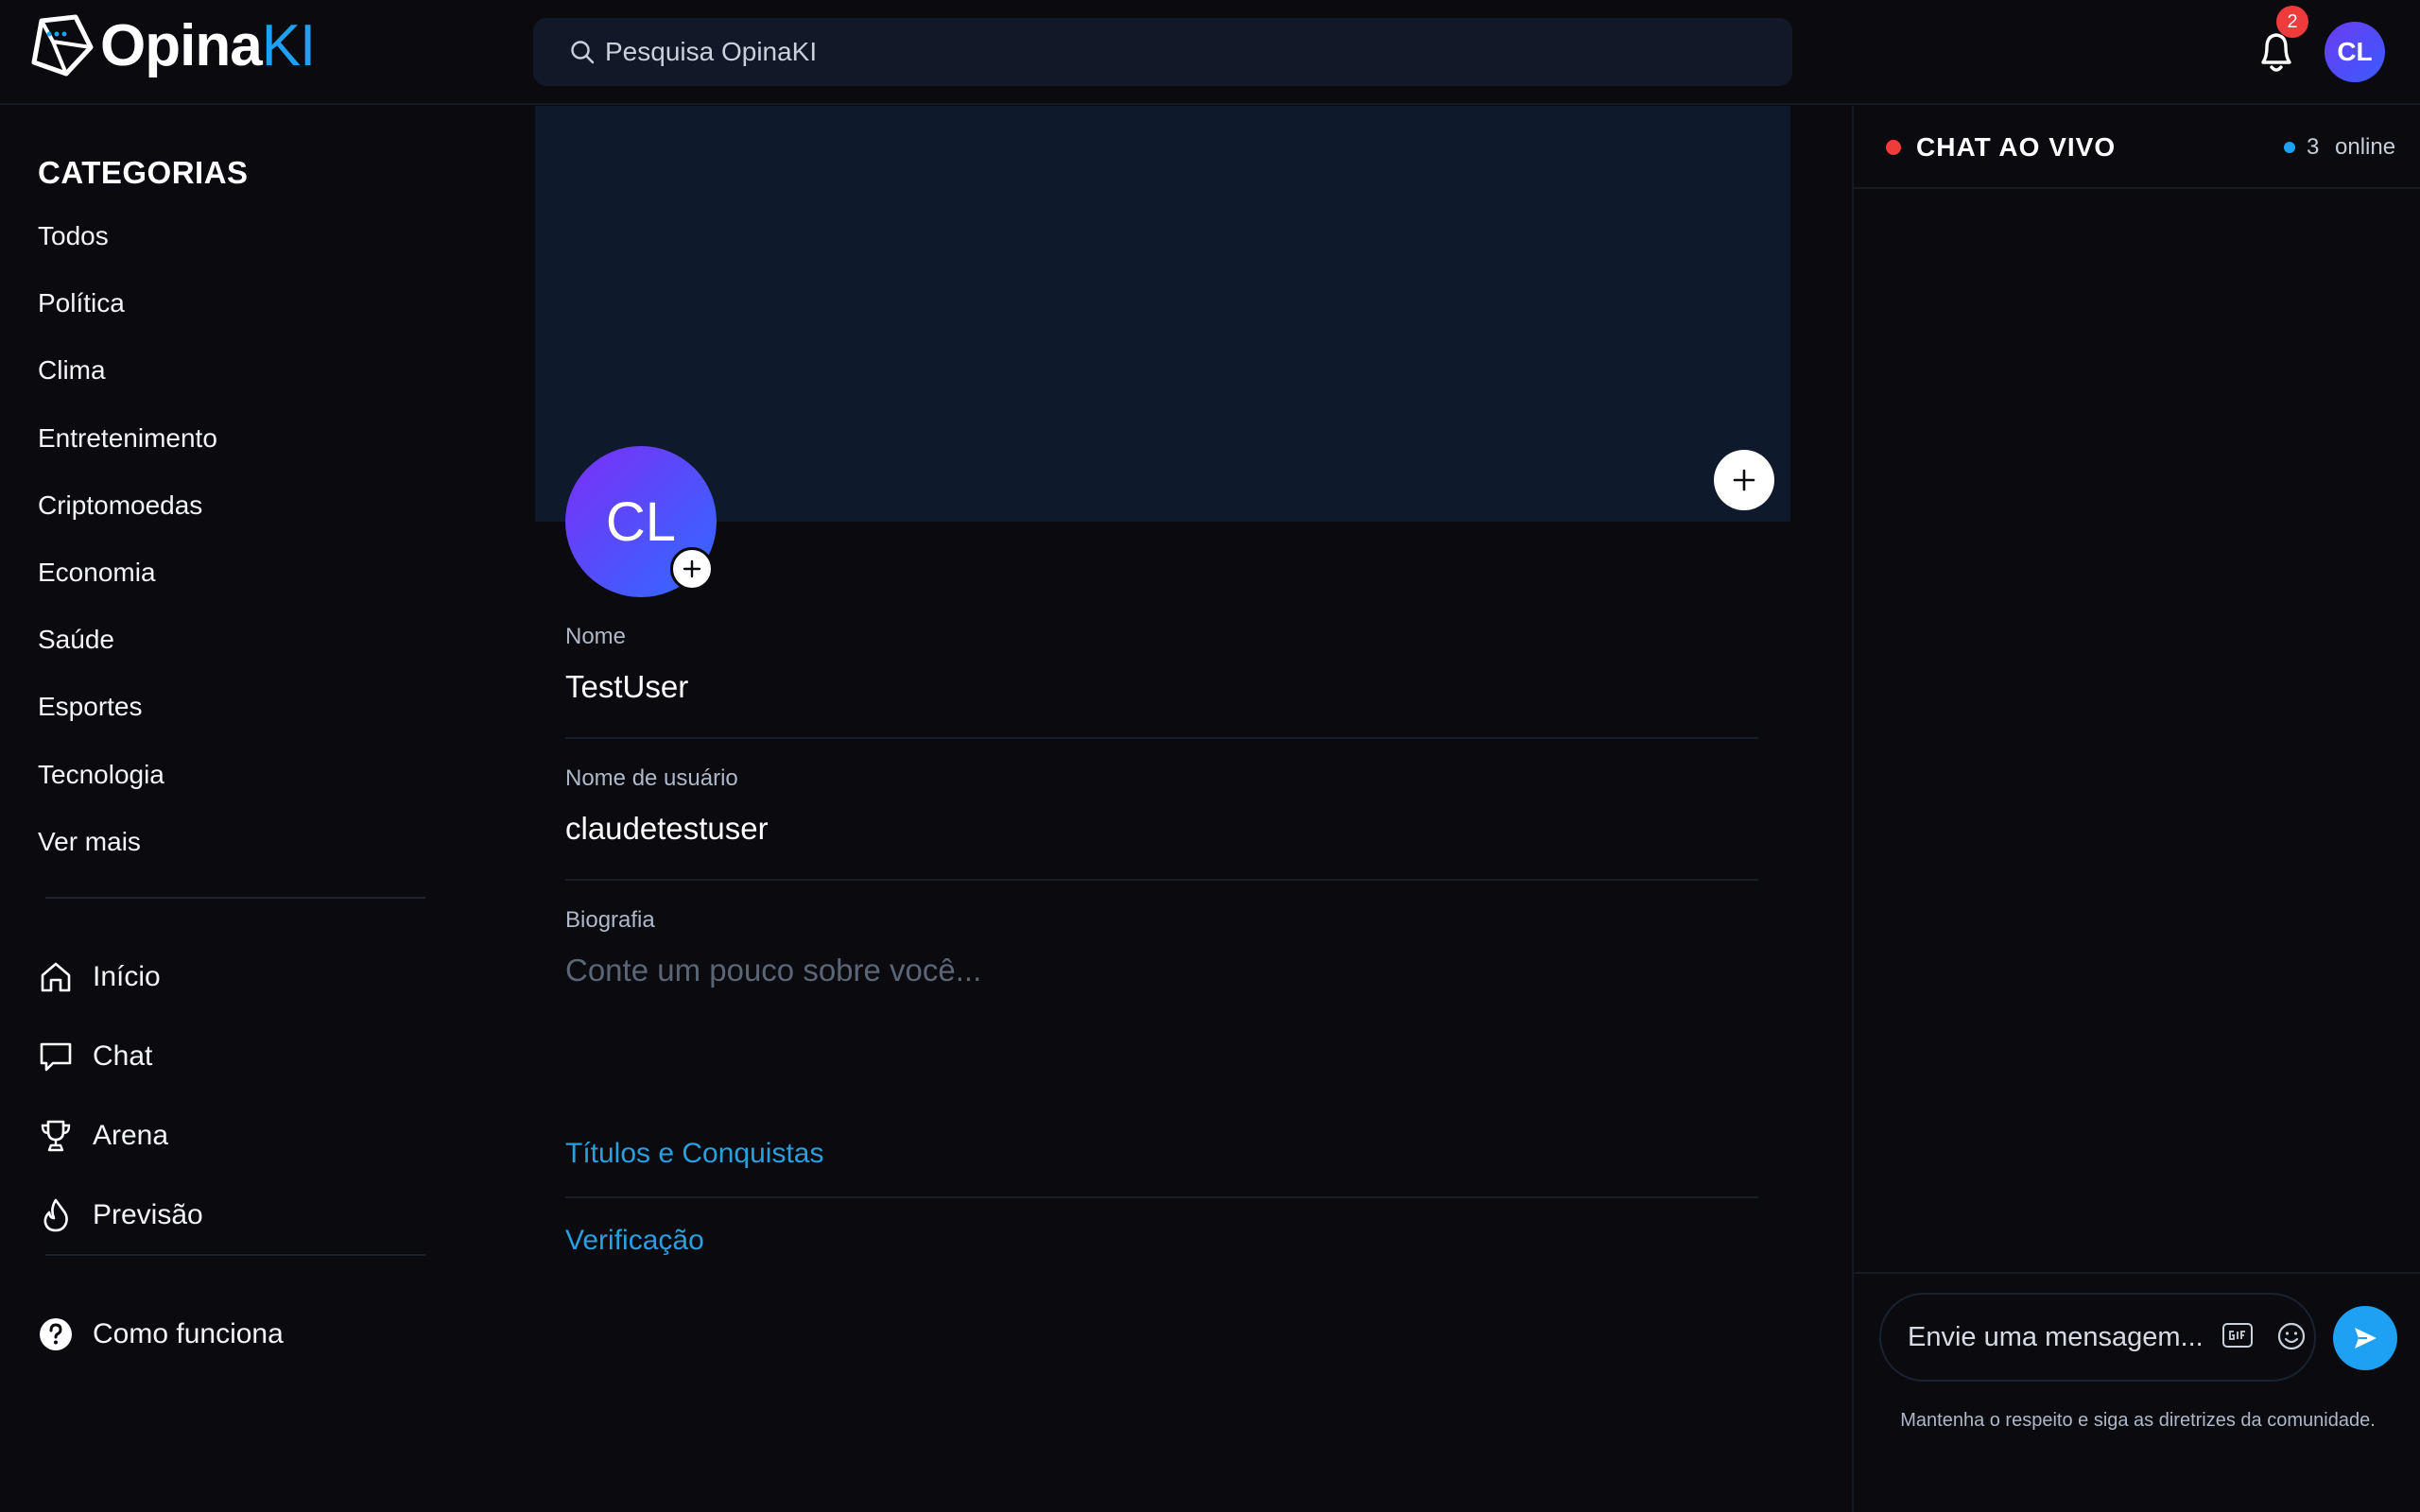  Describe the element at coordinates (2137, 1273) in the screenshot. I see `chat-footer-divider` at that location.